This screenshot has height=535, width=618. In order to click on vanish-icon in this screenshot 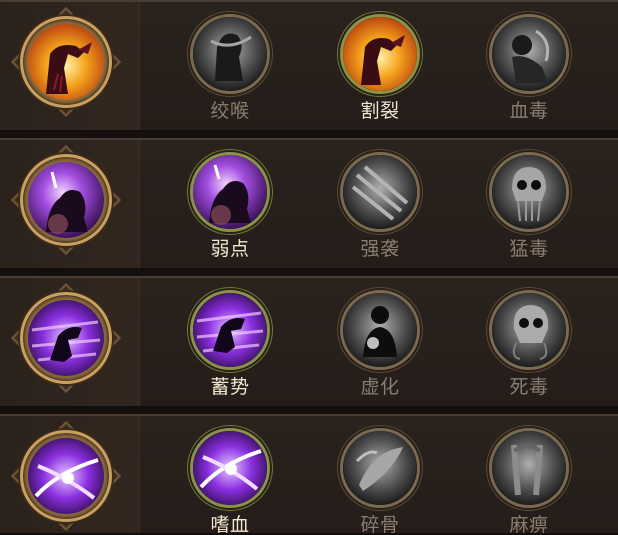, I will do `click(380, 330)`.